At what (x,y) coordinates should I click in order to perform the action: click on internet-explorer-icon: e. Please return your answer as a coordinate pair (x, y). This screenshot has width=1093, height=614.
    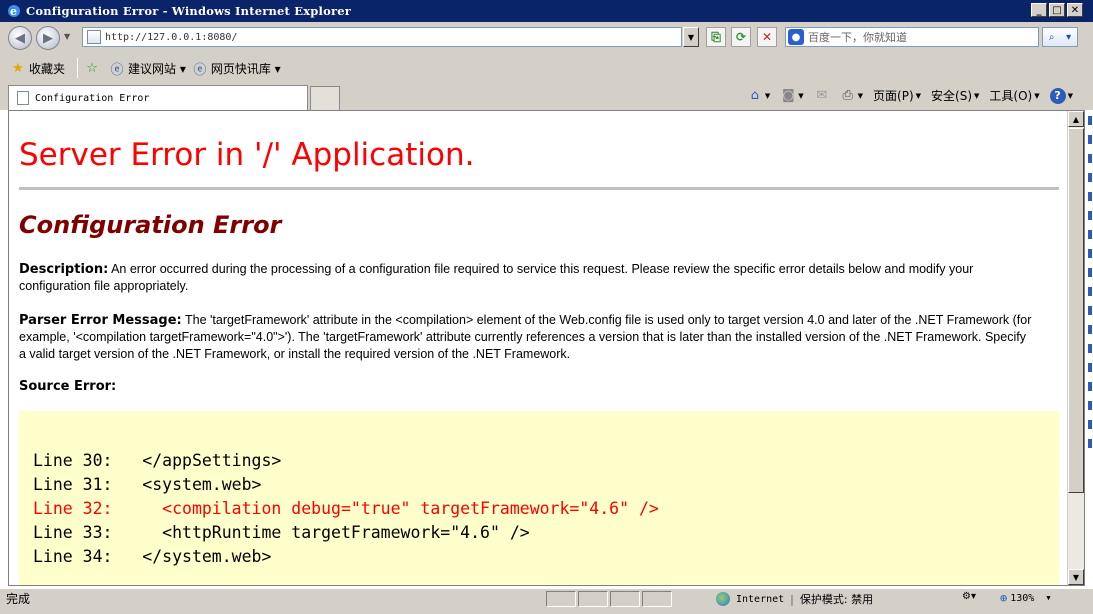
    Looking at the image, I should click on (14, 11).